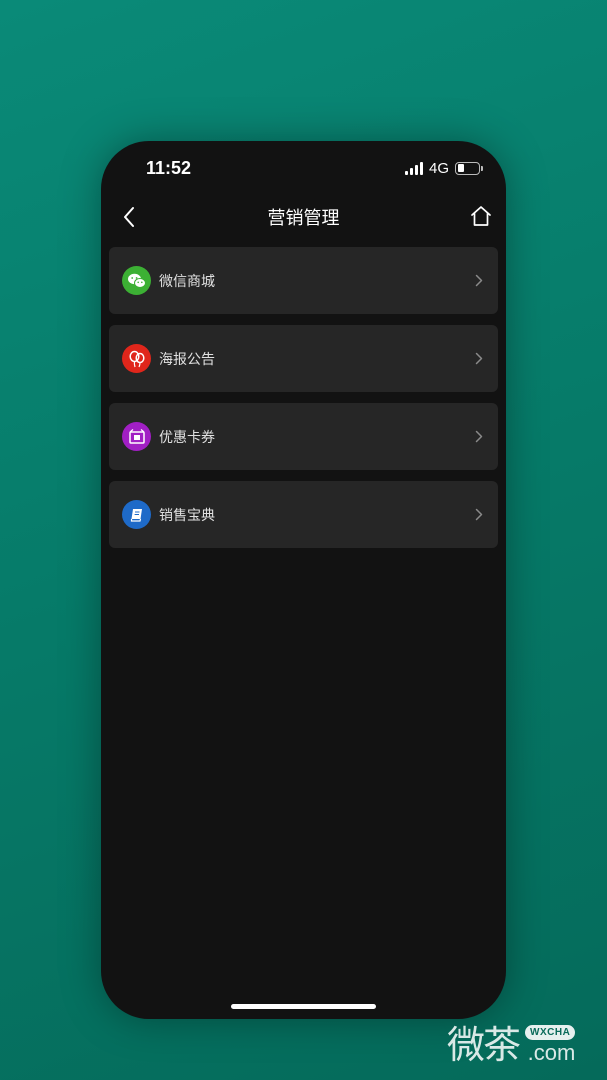 This screenshot has width=607, height=1080. I want to click on watermark-domain: .com, so click(551, 1052).